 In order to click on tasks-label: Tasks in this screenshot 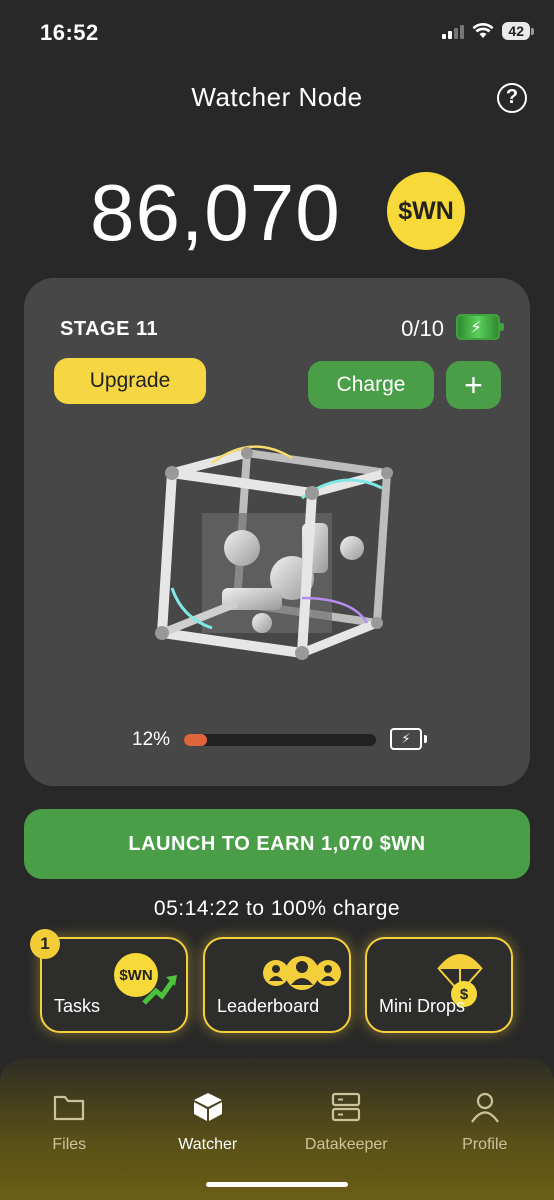, I will do `click(77, 1006)`.